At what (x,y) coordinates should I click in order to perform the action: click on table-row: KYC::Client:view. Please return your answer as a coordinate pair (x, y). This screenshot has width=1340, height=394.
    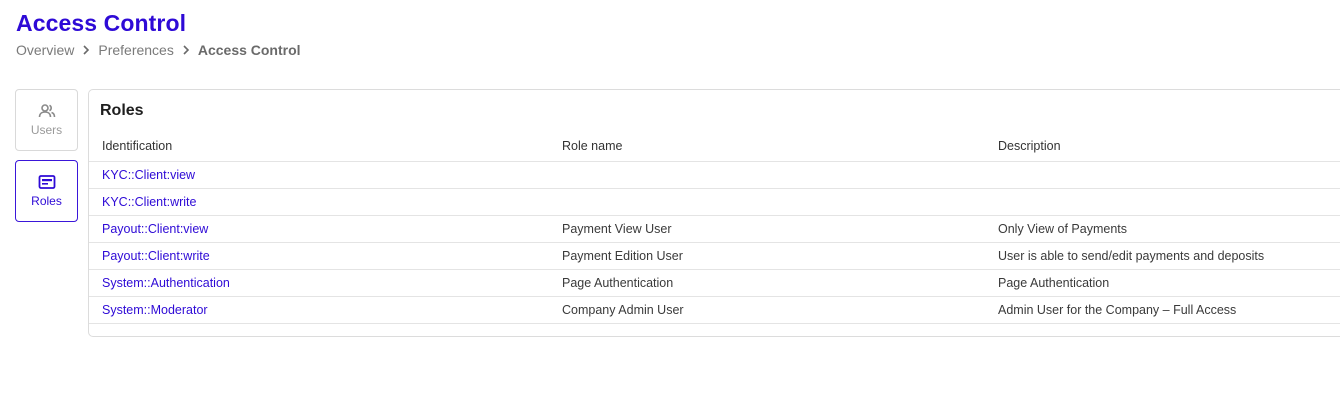
    Looking at the image, I should click on (714, 175).